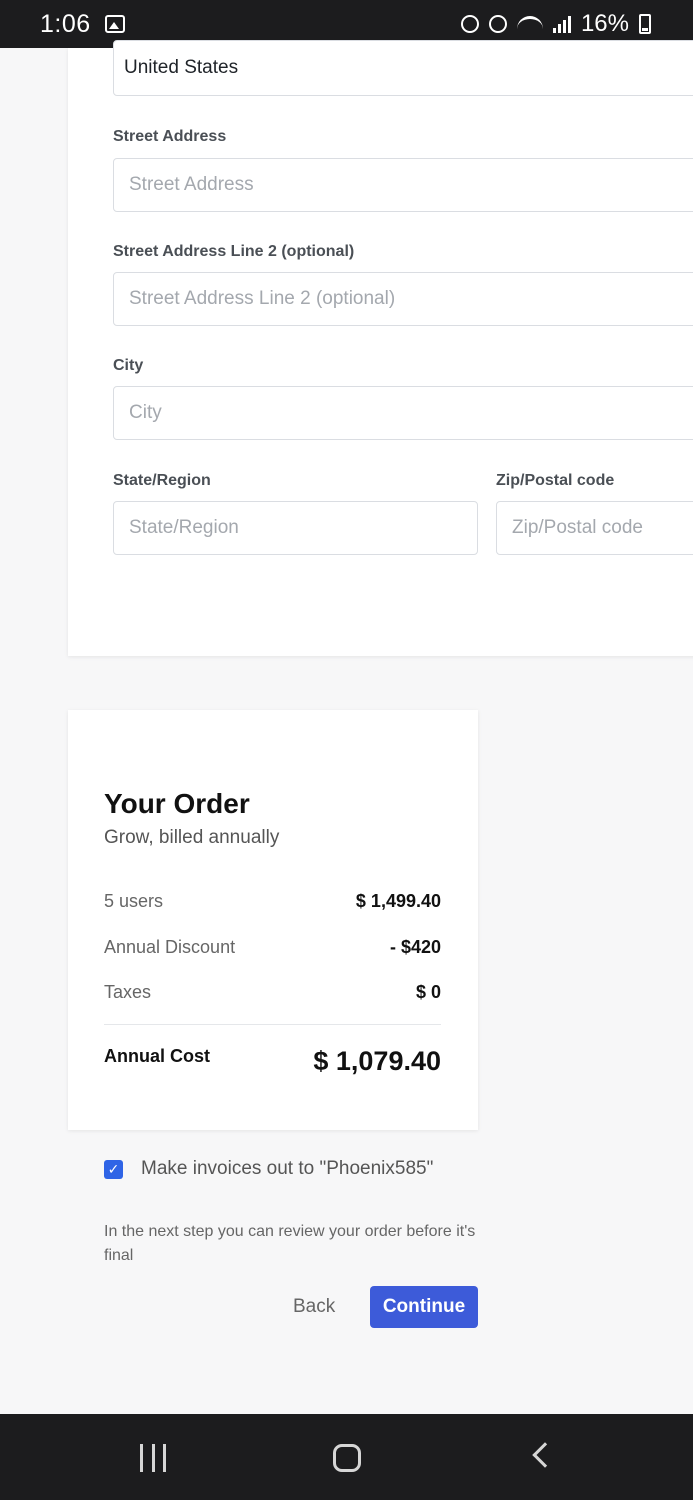 The height and width of the screenshot is (1500, 693). Describe the element at coordinates (153, 1458) in the screenshot. I see `recent-apps-icon` at that location.